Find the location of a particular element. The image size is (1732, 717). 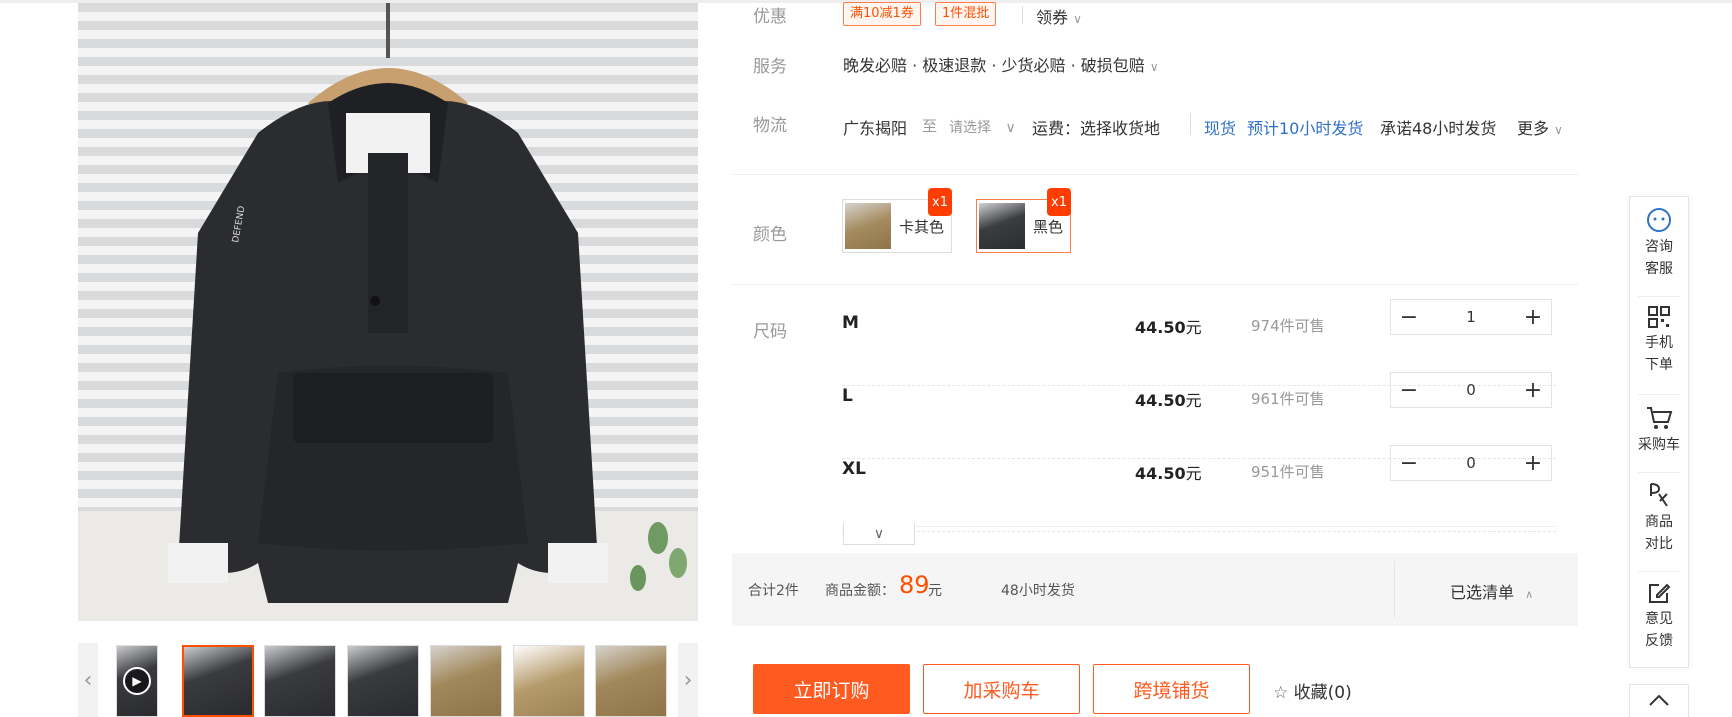

quantity-input: 1 is located at coordinates (1471, 317).